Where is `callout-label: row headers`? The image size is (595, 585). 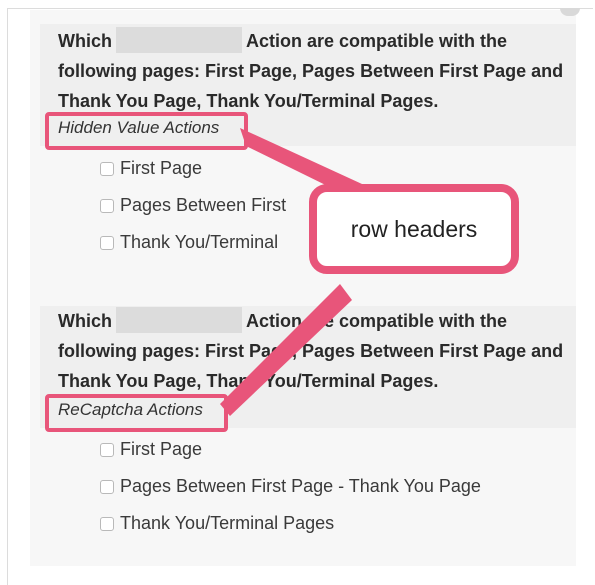
callout-label: row headers is located at coordinates (414, 228).